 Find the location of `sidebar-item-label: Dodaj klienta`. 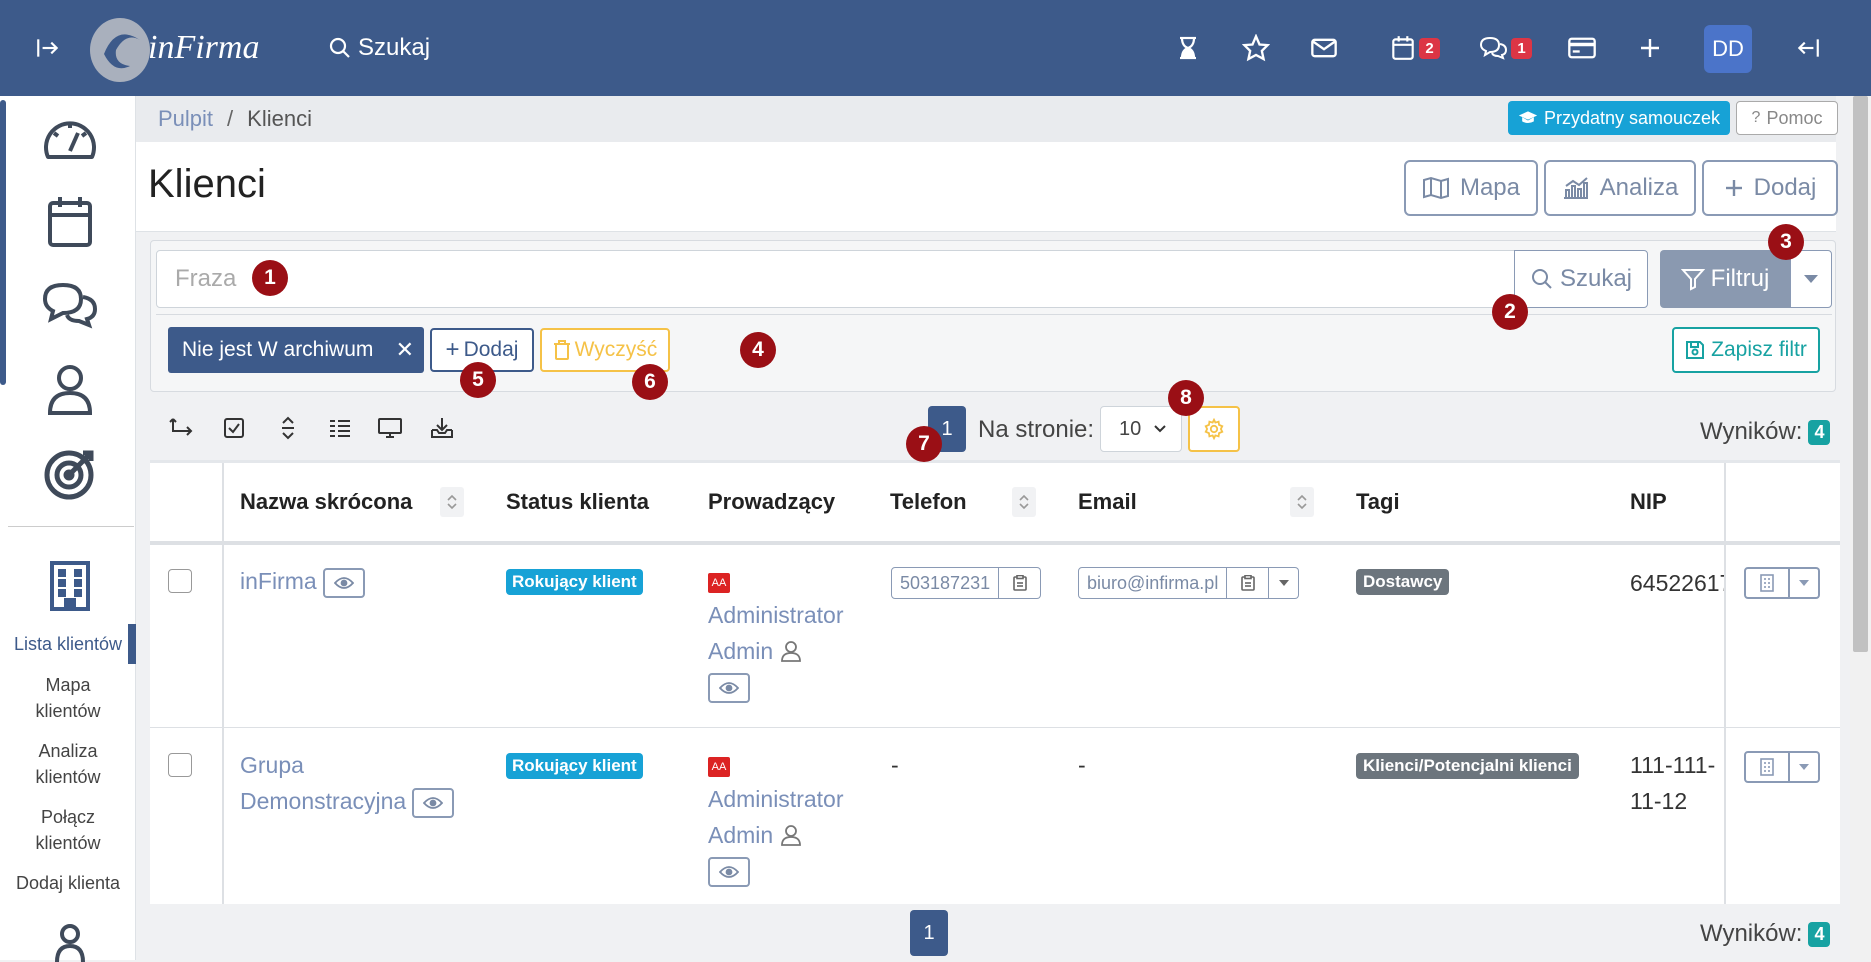

sidebar-item-label: Dodaj klienta is located at coordinates (68, 883).